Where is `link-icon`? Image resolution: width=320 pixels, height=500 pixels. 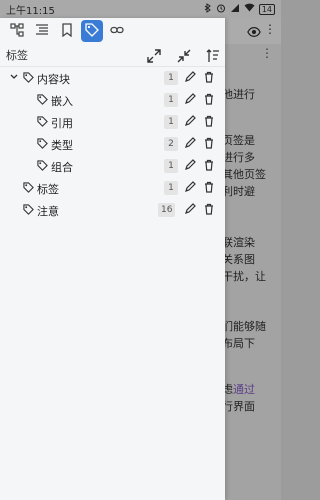 link-icon is located at coordinates (117, 31).